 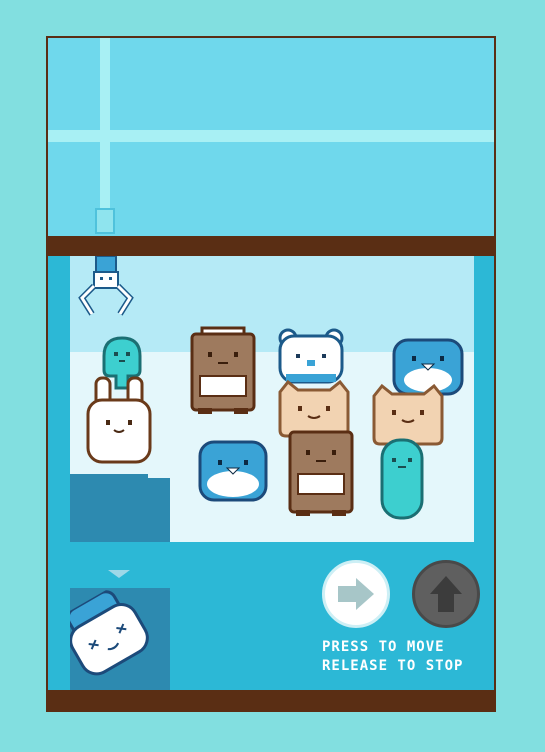 What do you see at coordinates (383, 647) in the screenshot?
I see `hint-line-1: PRESS TO MOVE` at bounding box center [383, 647].